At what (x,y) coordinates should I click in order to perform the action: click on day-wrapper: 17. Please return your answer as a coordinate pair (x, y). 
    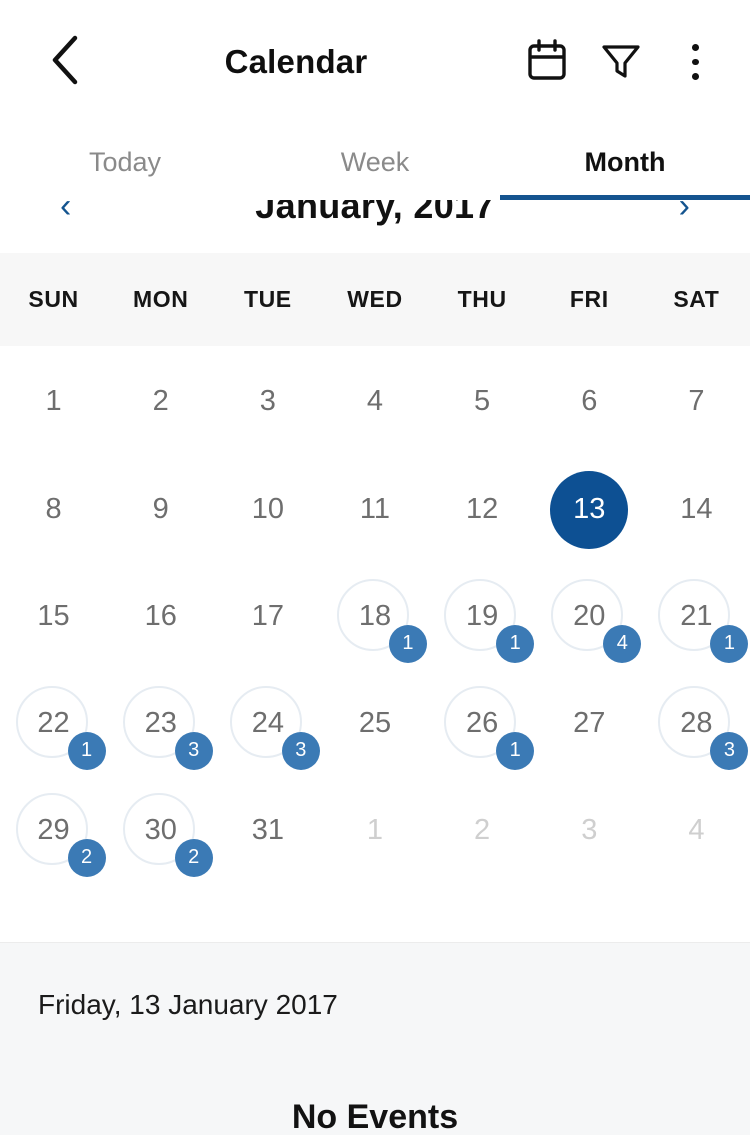
    Looking at the image, I should click on (268, 617).